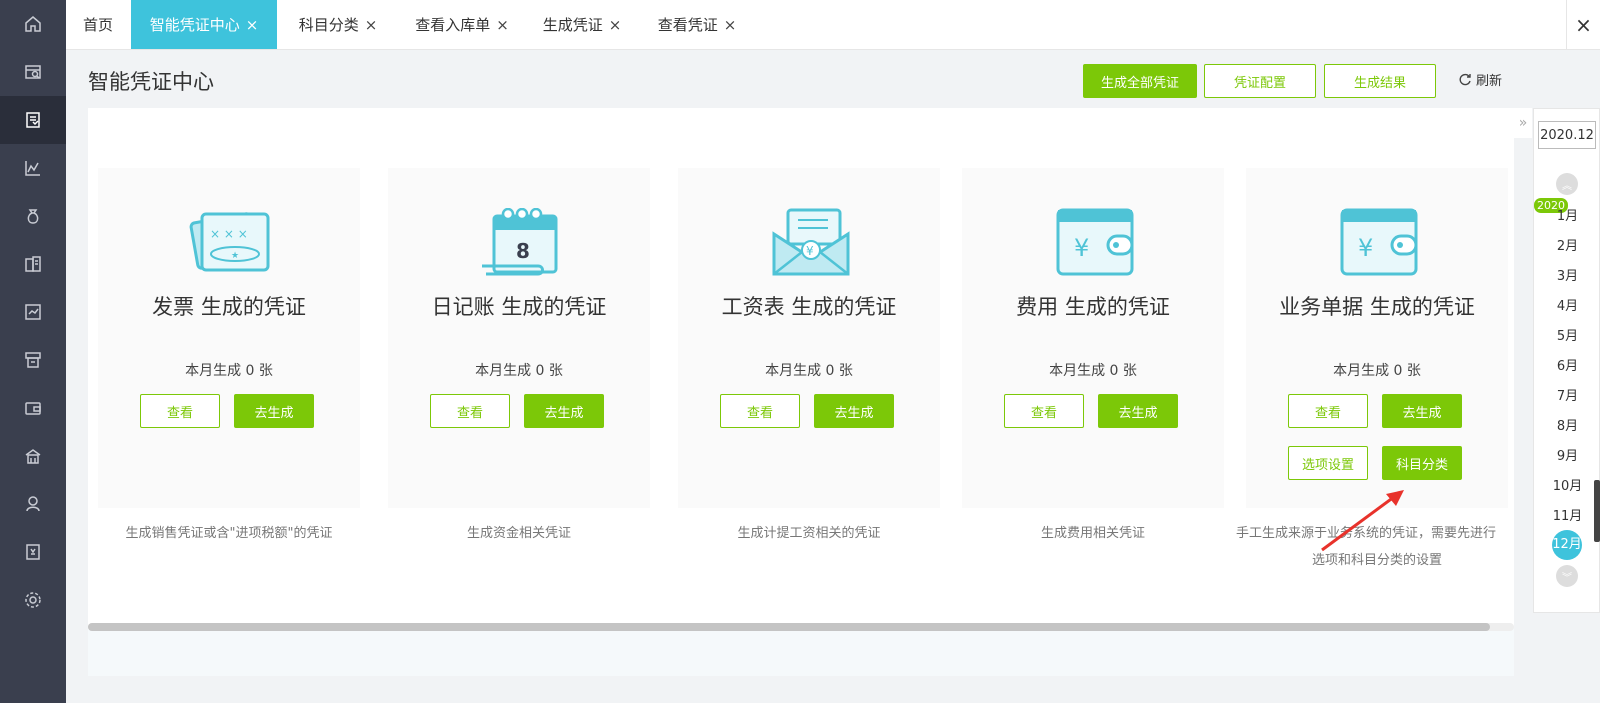  I want to click on panel-footer, so click(801, 652).